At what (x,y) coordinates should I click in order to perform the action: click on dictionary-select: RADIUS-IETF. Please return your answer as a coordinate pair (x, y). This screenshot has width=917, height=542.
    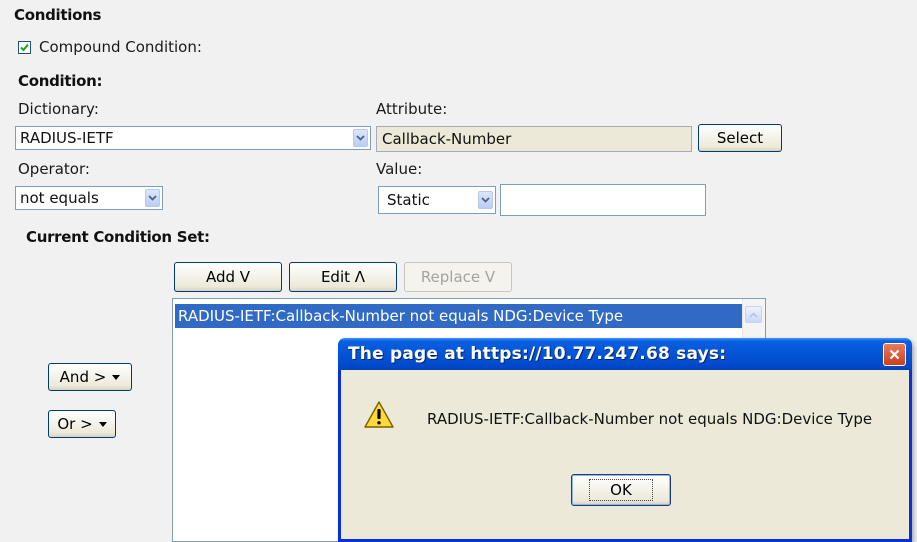
    Looking at the image, I should click on (193, 138).